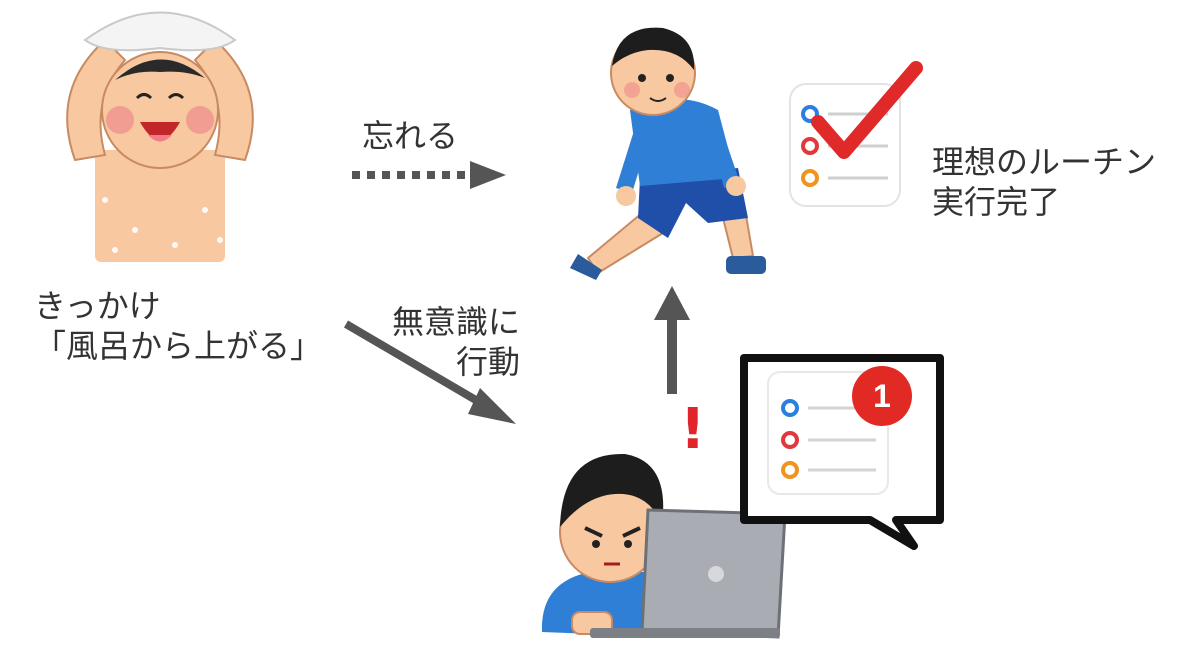 The image size is (1200, 655). What do you see at coordinates (672, 340) in the screenshot?
I see `up-arrow` at bounding box center [672, 340].